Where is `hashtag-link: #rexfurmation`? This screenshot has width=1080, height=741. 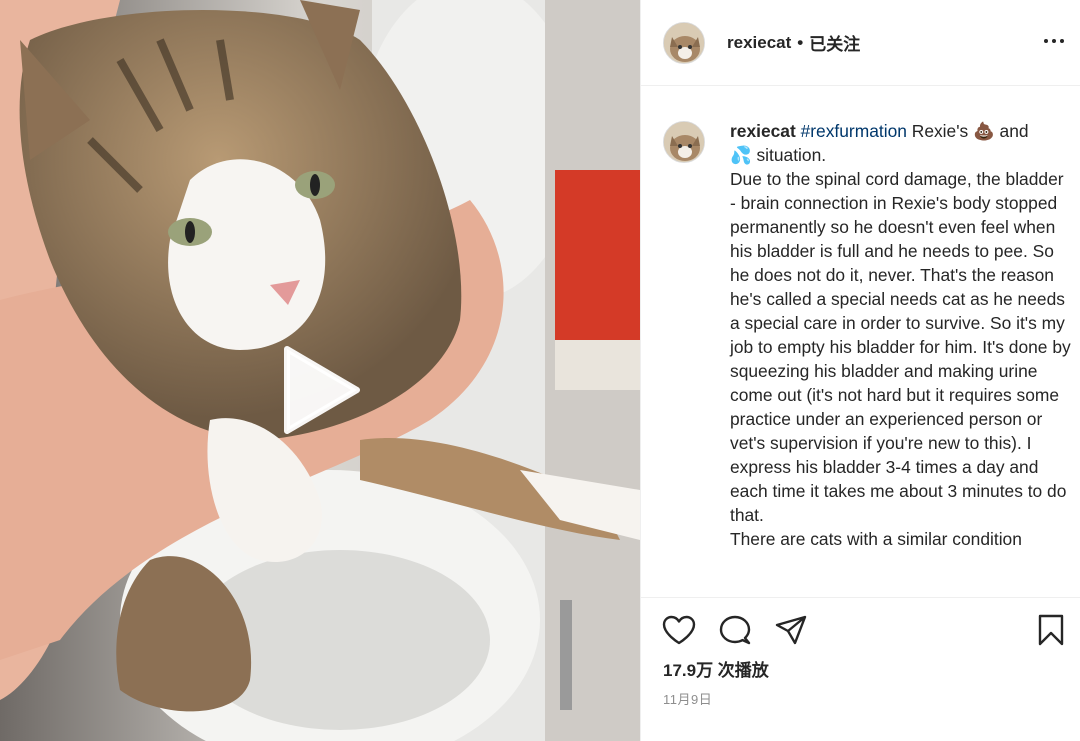
hashtag-link: #rexfurmation is located at coordinates (854, 131).